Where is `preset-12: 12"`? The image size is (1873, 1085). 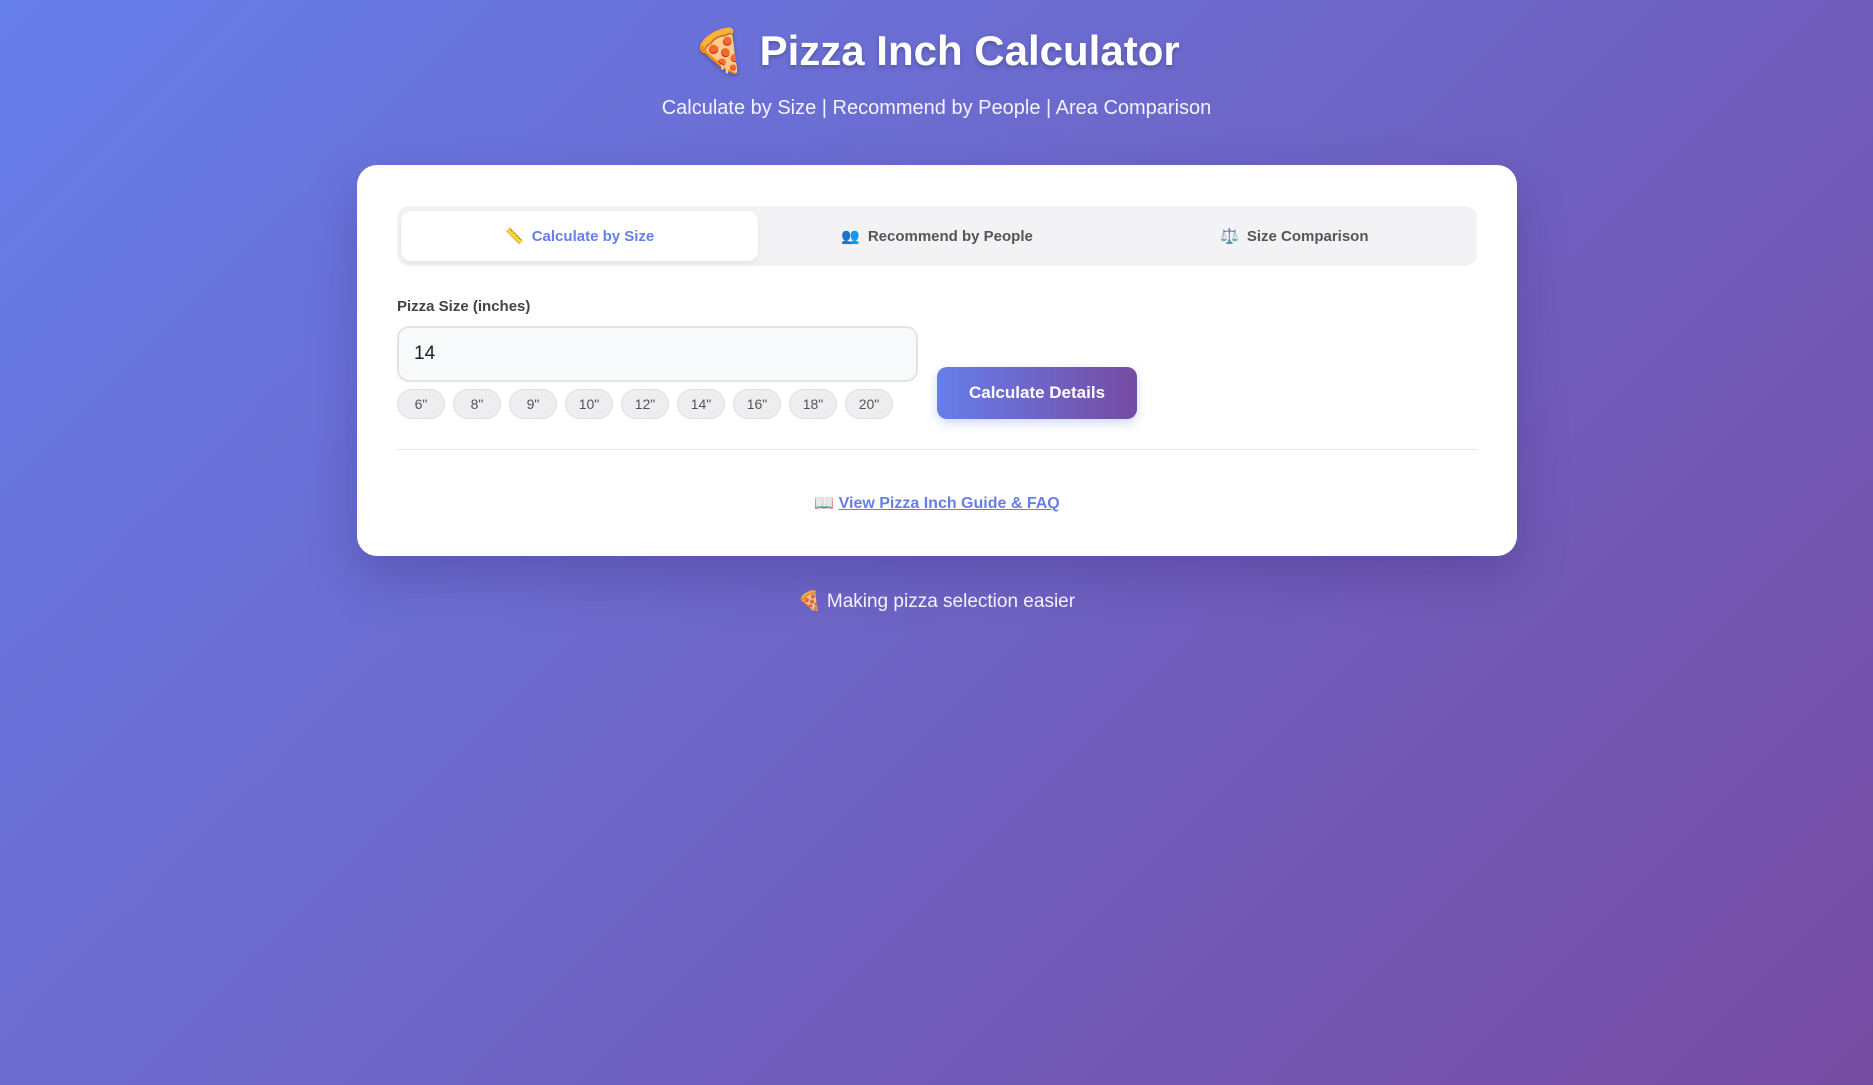 preset-12: 12" is located at coordinates (645, 404).